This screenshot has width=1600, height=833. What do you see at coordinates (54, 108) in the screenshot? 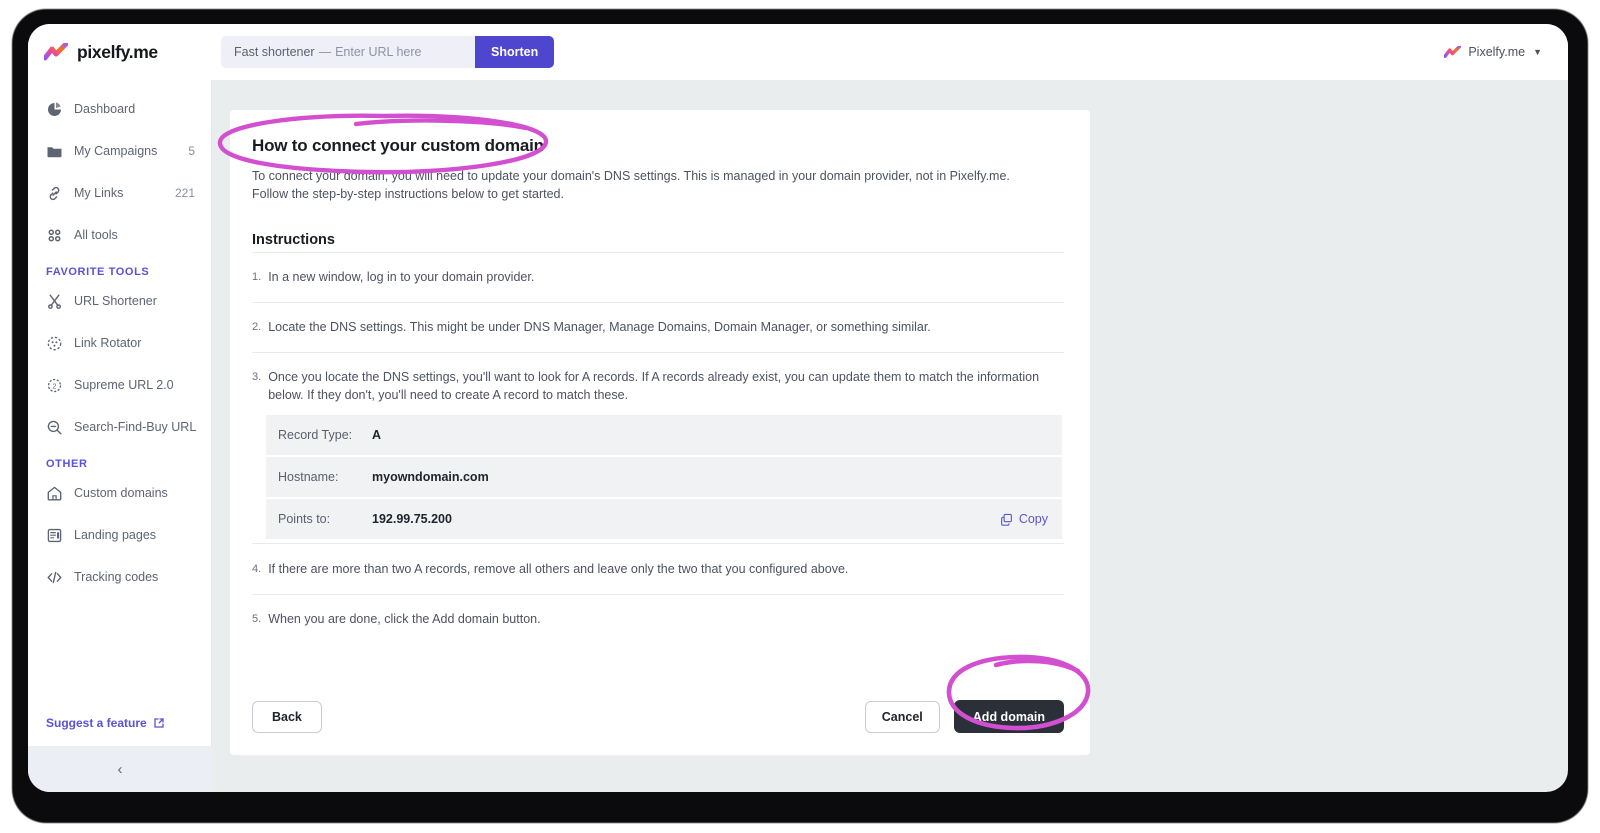
I see `pie-chart-icon` at bounding box center [54, 108].